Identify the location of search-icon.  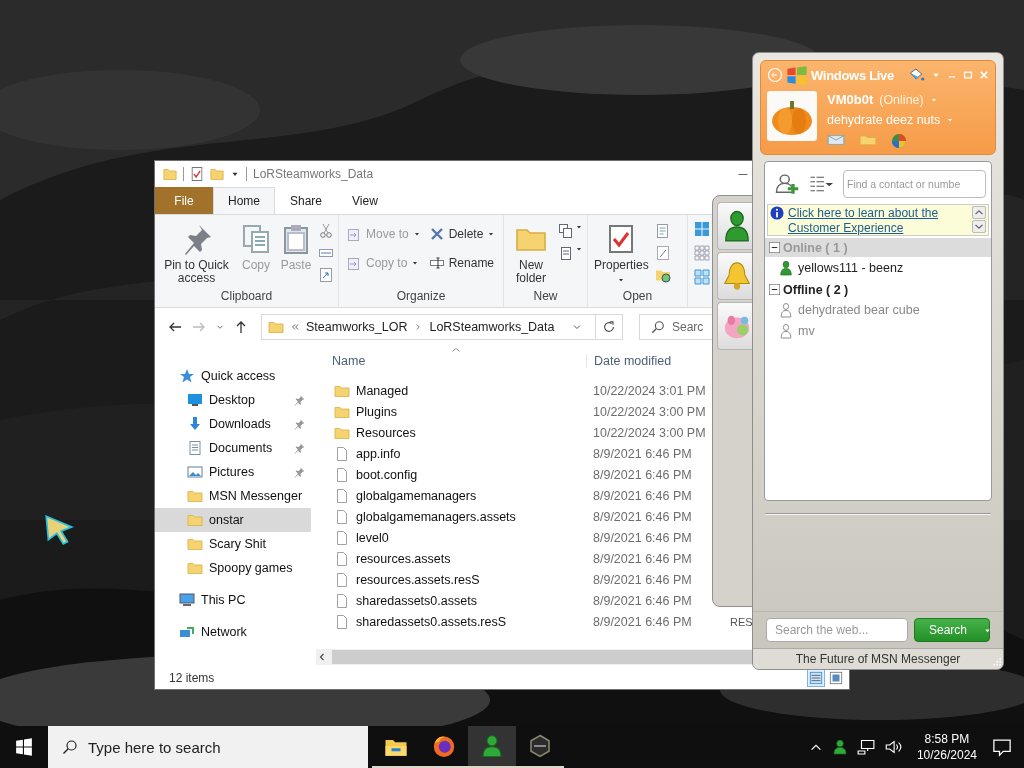
(70, 747).